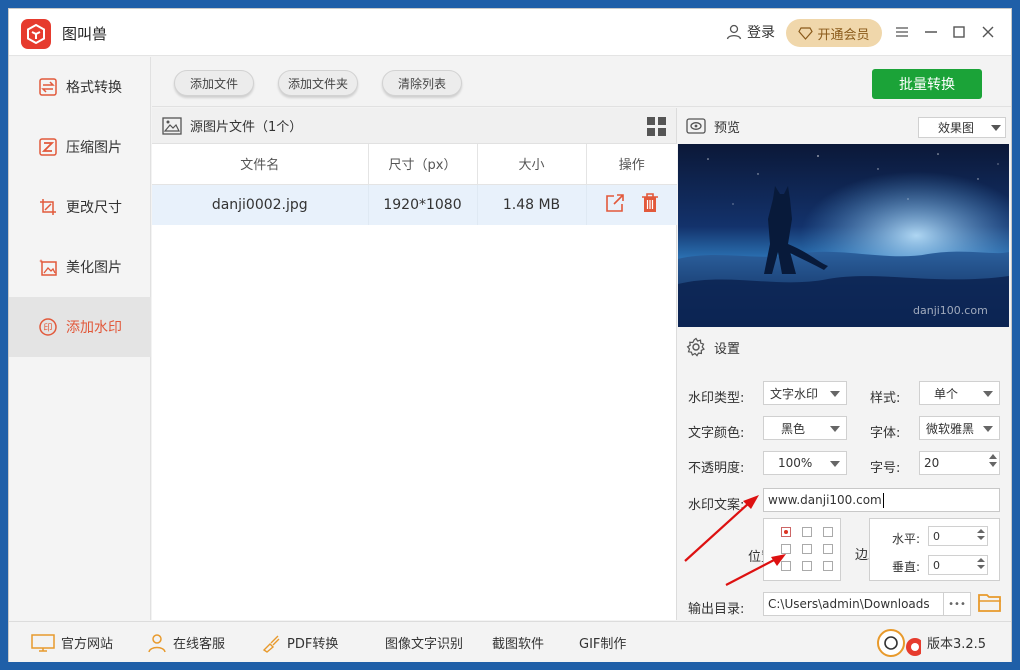 The height and width of the screenshot is (670, 1020). What do you see at coordinates (958, 565) in the screenshot?
I see `vertical-margin-stepper: 0` at bounding box center [958, 565].